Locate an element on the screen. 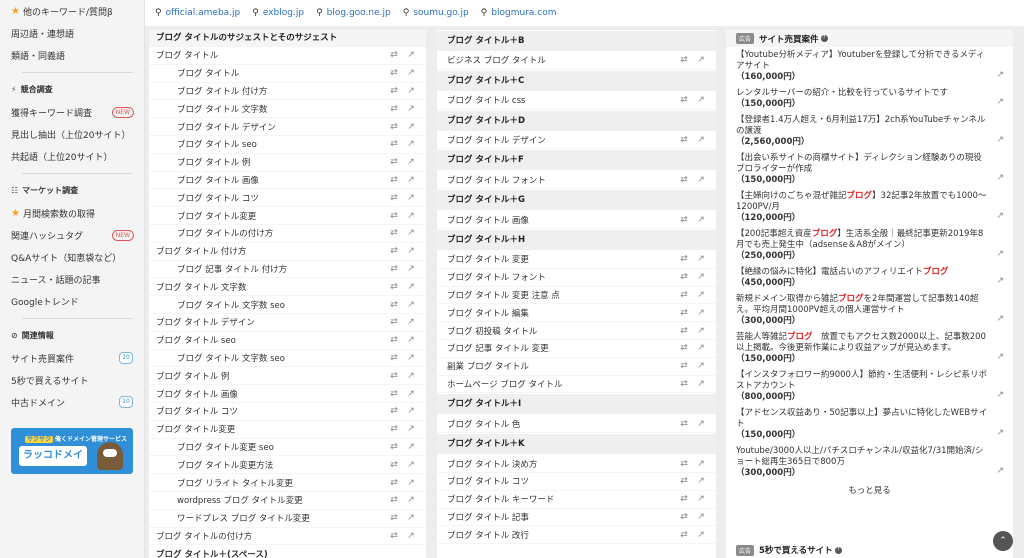 This screenshot has height=558, width=1024. suggest-row: ブログ リライト タイトル変更 ⇄ ↗ is located at coordinates (287, 483).